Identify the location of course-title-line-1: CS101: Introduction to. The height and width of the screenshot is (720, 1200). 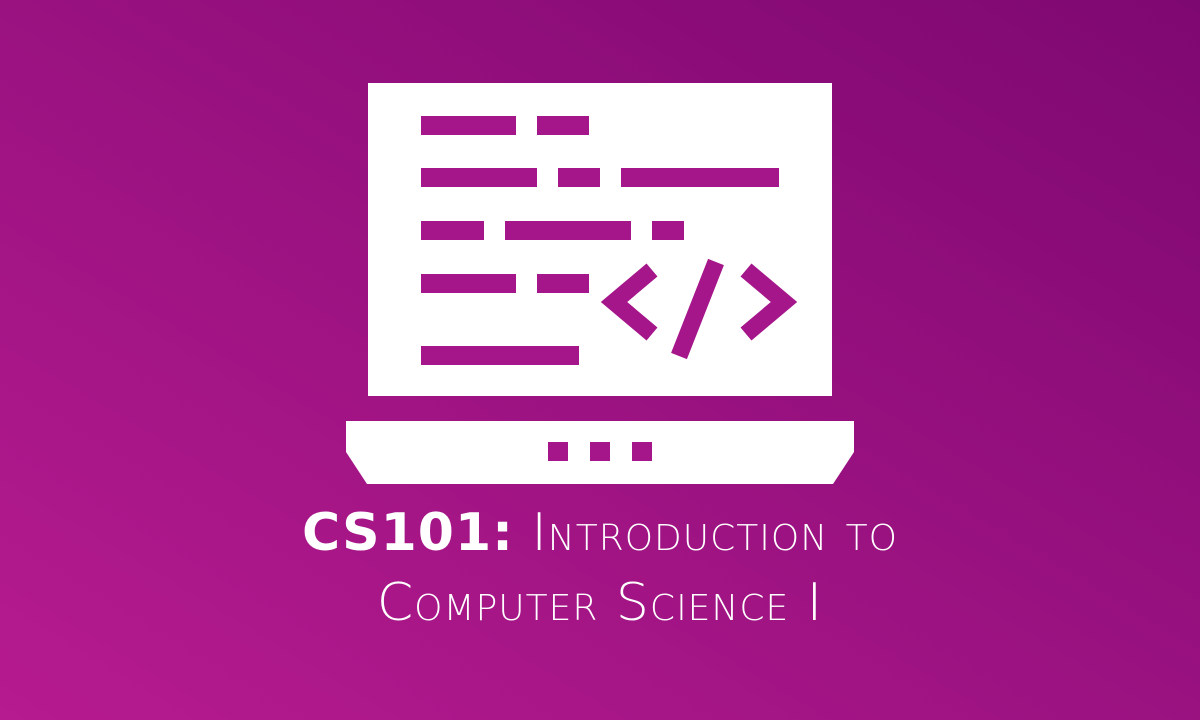
(600, 533).